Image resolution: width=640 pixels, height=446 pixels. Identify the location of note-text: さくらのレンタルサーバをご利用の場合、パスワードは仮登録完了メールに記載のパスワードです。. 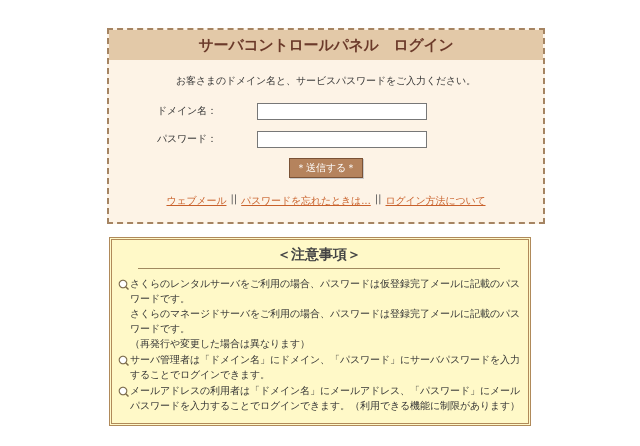
(325, 292).